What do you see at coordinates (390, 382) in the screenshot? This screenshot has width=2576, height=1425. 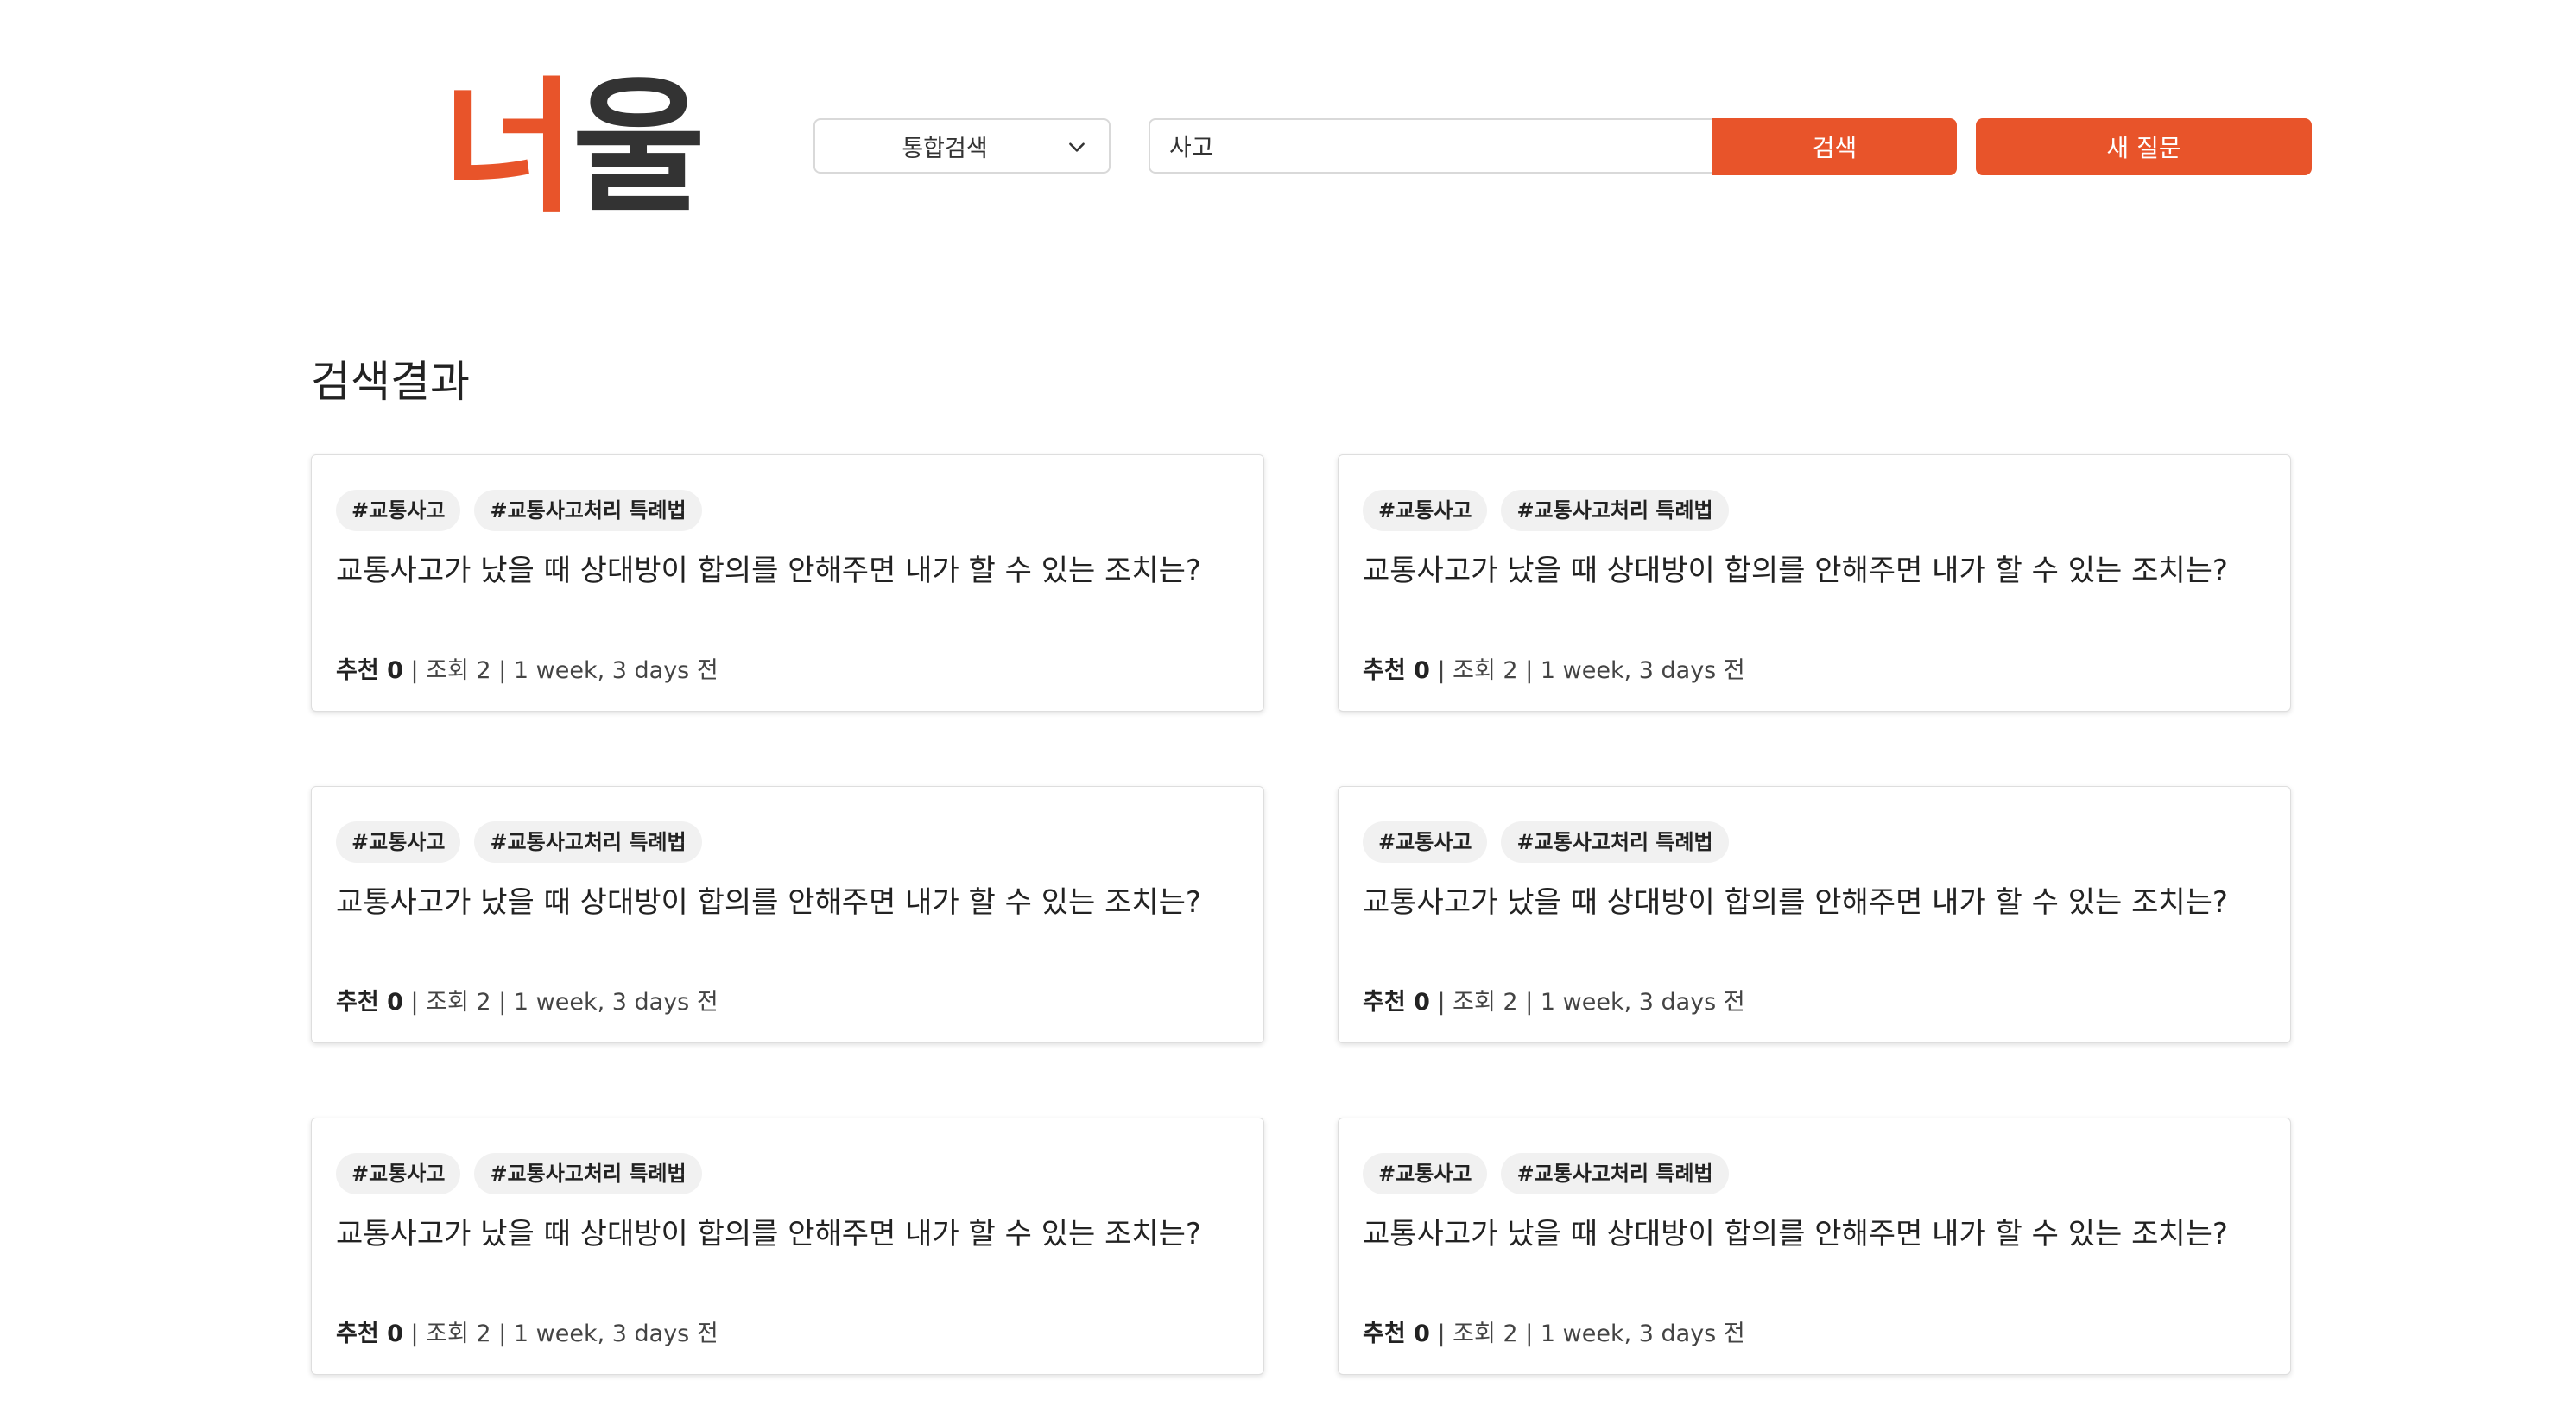 I see `page-title: 검색결과` at bounding box center [390, 382].